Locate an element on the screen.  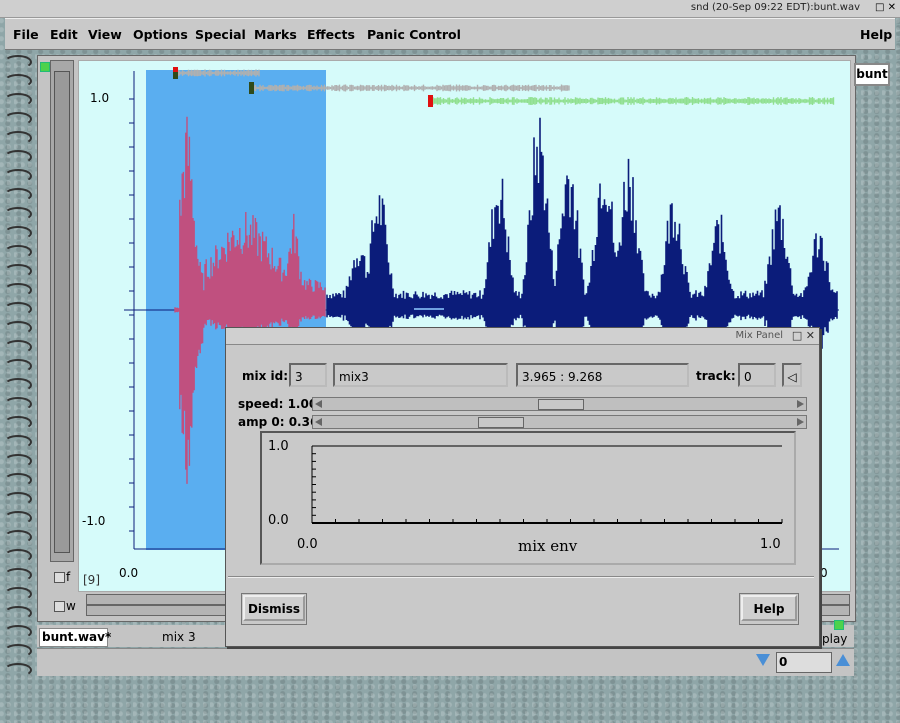
spin-down-icon is located at coordinates (763, 660).